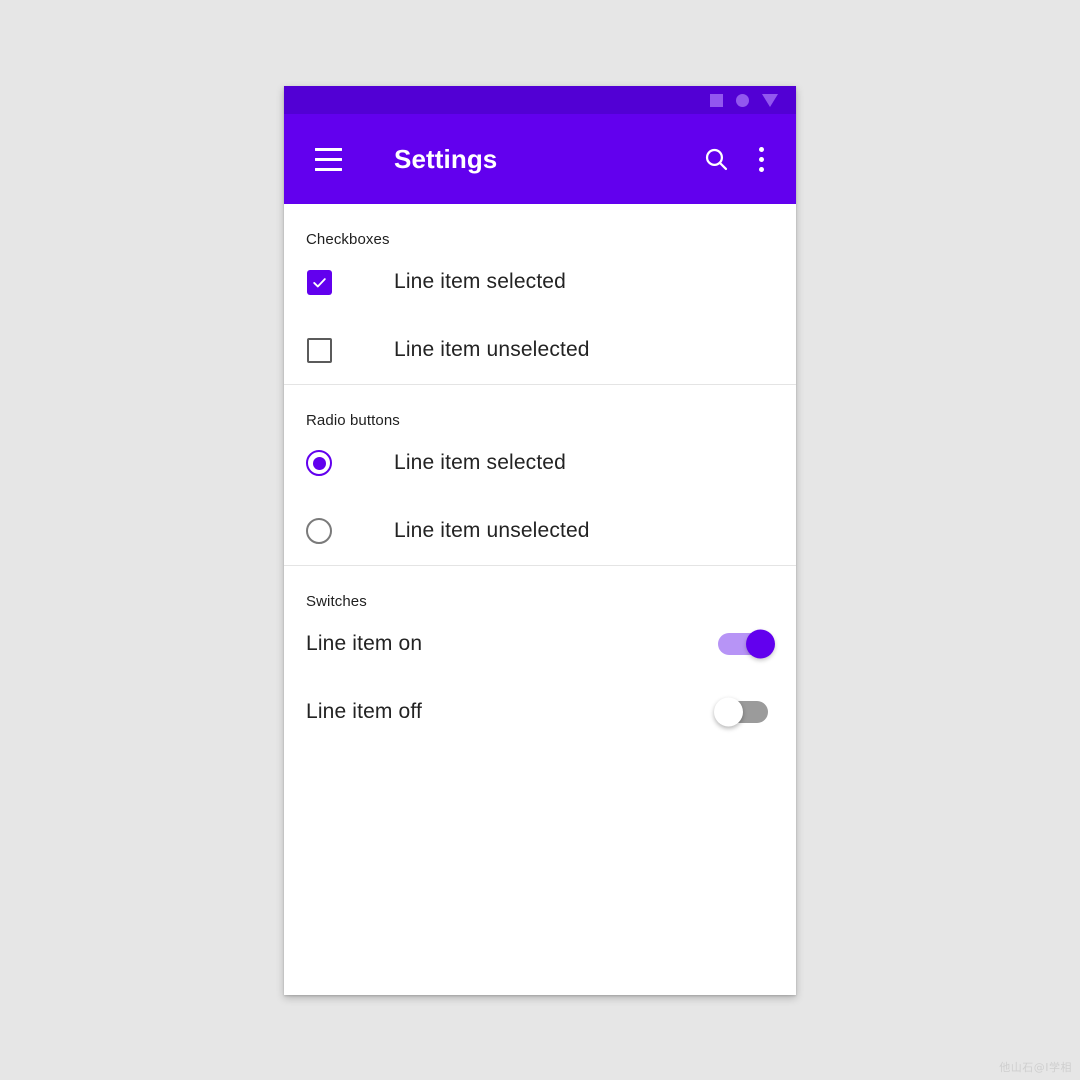 This screenshot has width=1080, height=1080. I want to click on page-title: Settings, so click(446, 158).